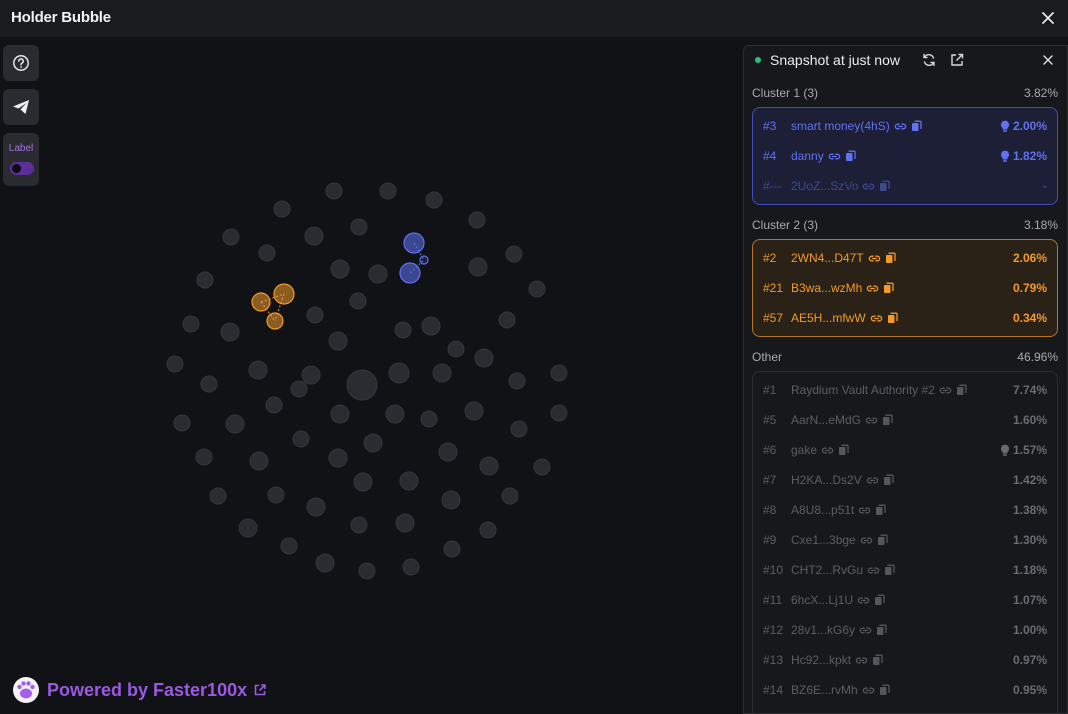 This screenshot has width=1068, height=714. Describe the element at coordinates (821, 660) in the screenshot. I see `holder-name: Hc92...kpkt` at that location.